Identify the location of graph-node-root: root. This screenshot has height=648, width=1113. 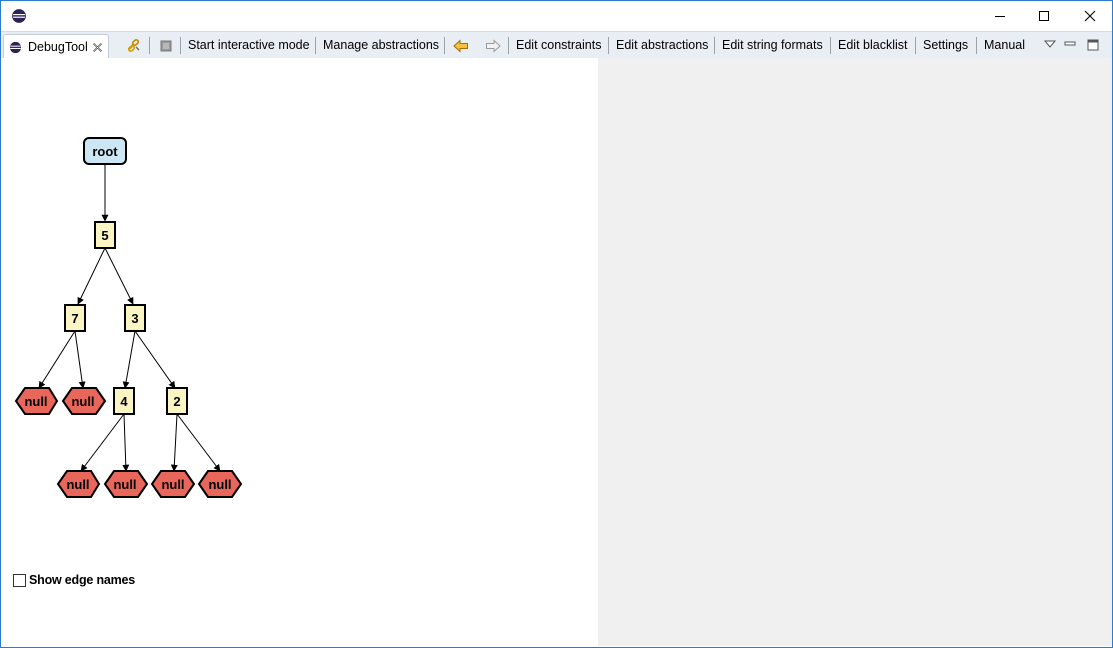
(105, 151).